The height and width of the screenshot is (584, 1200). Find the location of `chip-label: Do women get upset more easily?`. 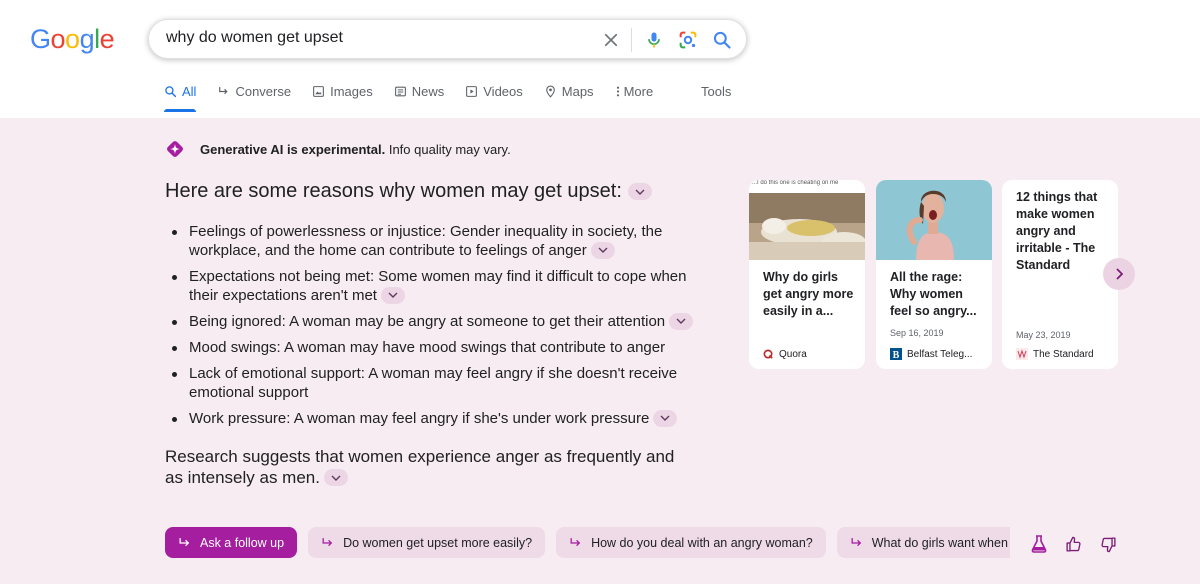

chip-label: Do women get upset more easily? is located at coordinates (438, 542).